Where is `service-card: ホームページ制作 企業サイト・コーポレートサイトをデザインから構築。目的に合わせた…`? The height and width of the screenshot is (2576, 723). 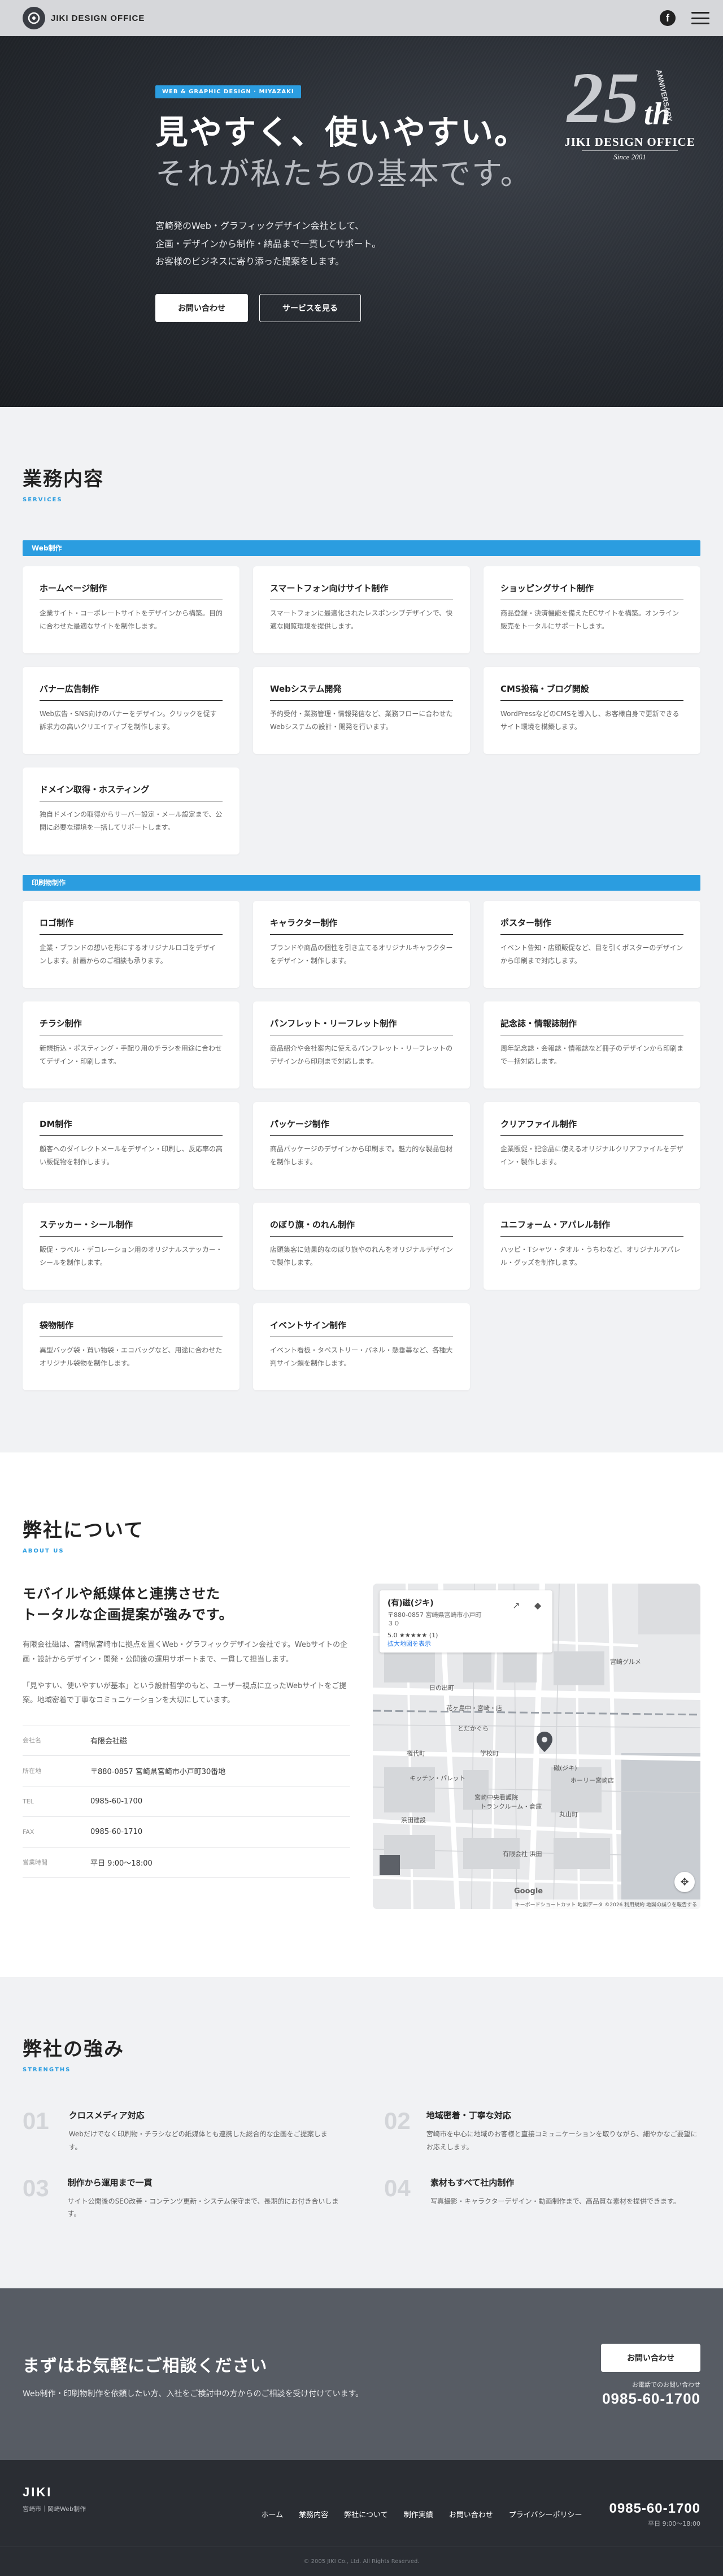
service-card: ホームページ制作 企業サイト・コーポレートサイトをデザインから構築。目的に合わせた… is located at coordinates (131, 609).